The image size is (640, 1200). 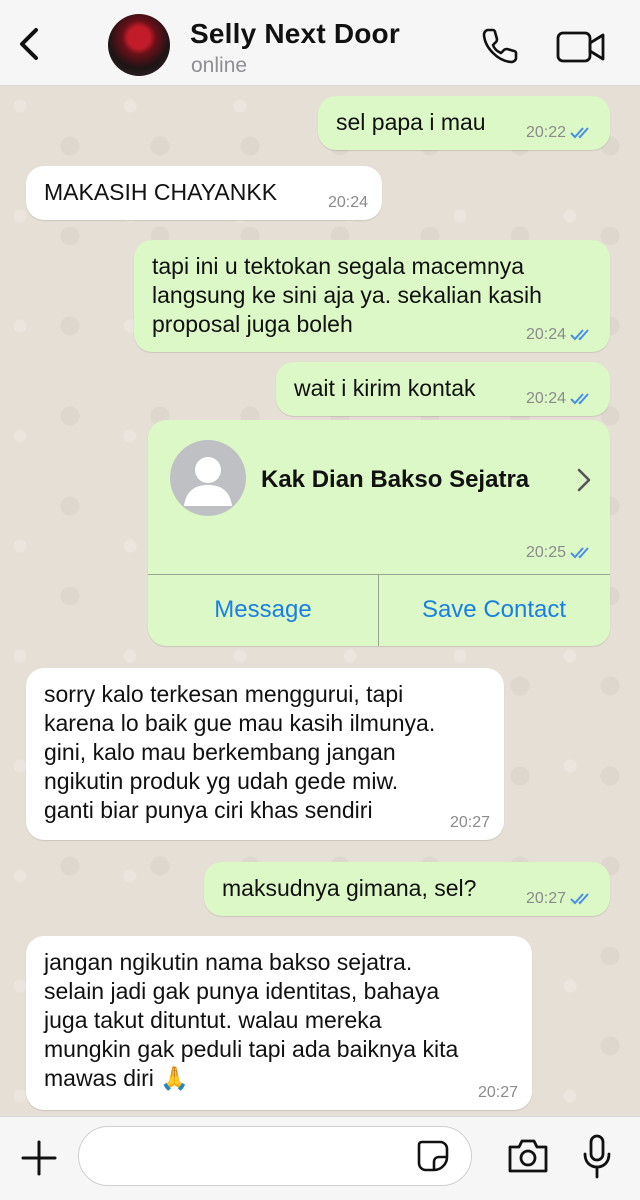 I want to click on message-text: wait i kirim kontak, so click(x=385, y=388).